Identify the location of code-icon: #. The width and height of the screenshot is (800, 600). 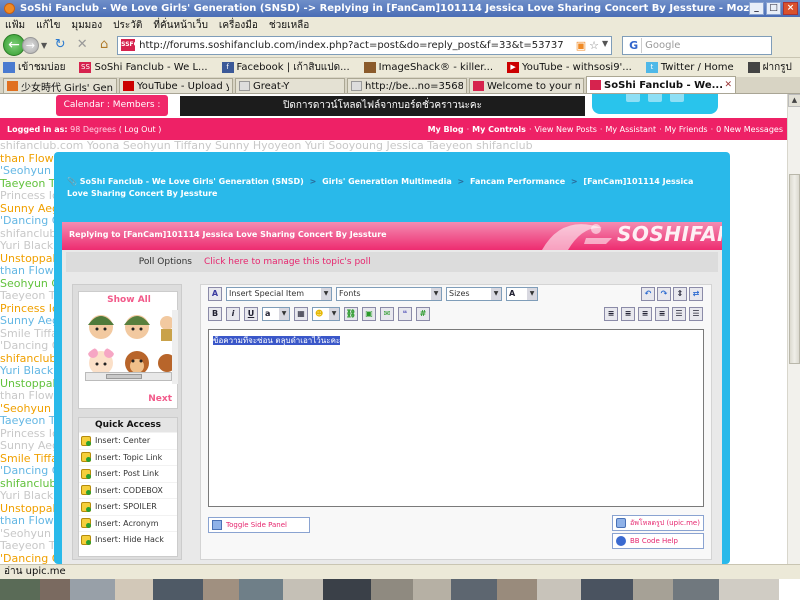
(423, 314).